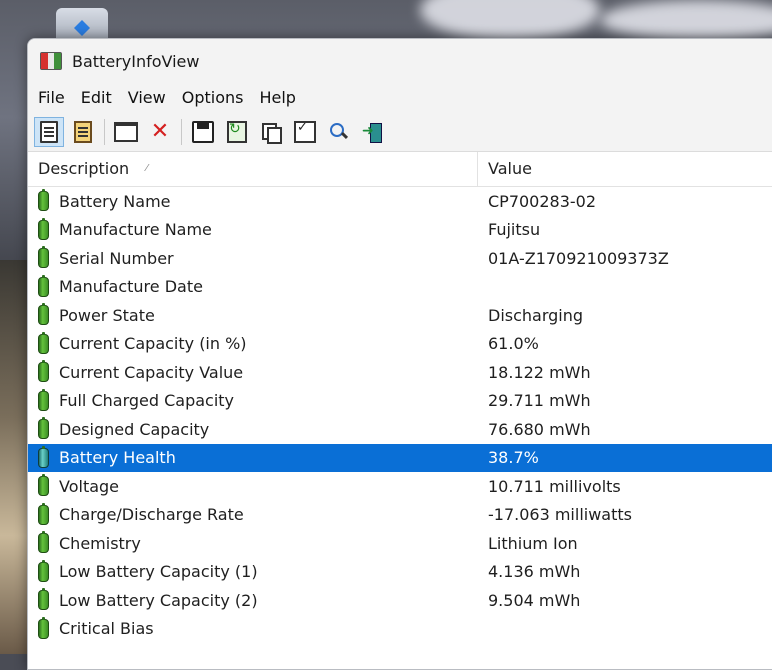 This screenshot has height=670, width=772. I want to click on list-header: Description ⁄ Value, so click(400, 169).